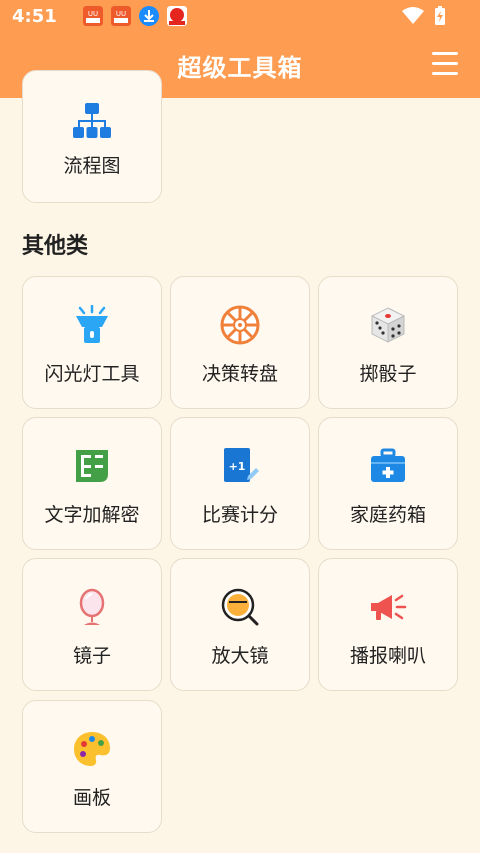 The height and width of the screenshot is (853, 480). What do you see at coordinates (149, 16) in the screenshot?
I see `download-icon` at bounding box center [149, 16].